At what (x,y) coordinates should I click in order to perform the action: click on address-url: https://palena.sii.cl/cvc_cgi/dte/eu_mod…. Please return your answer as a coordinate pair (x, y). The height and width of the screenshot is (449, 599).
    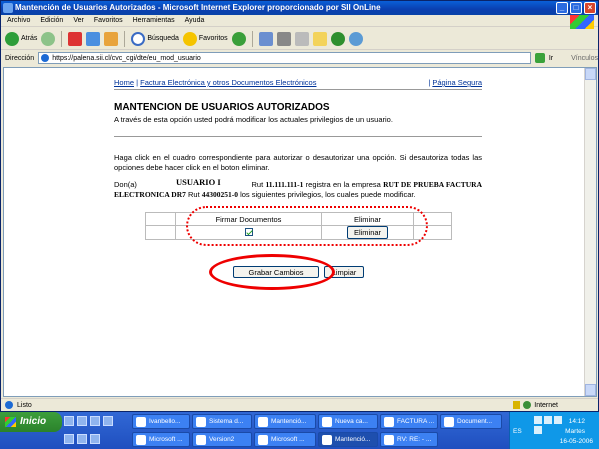
    Looking at the image, I should click on (126, 58).